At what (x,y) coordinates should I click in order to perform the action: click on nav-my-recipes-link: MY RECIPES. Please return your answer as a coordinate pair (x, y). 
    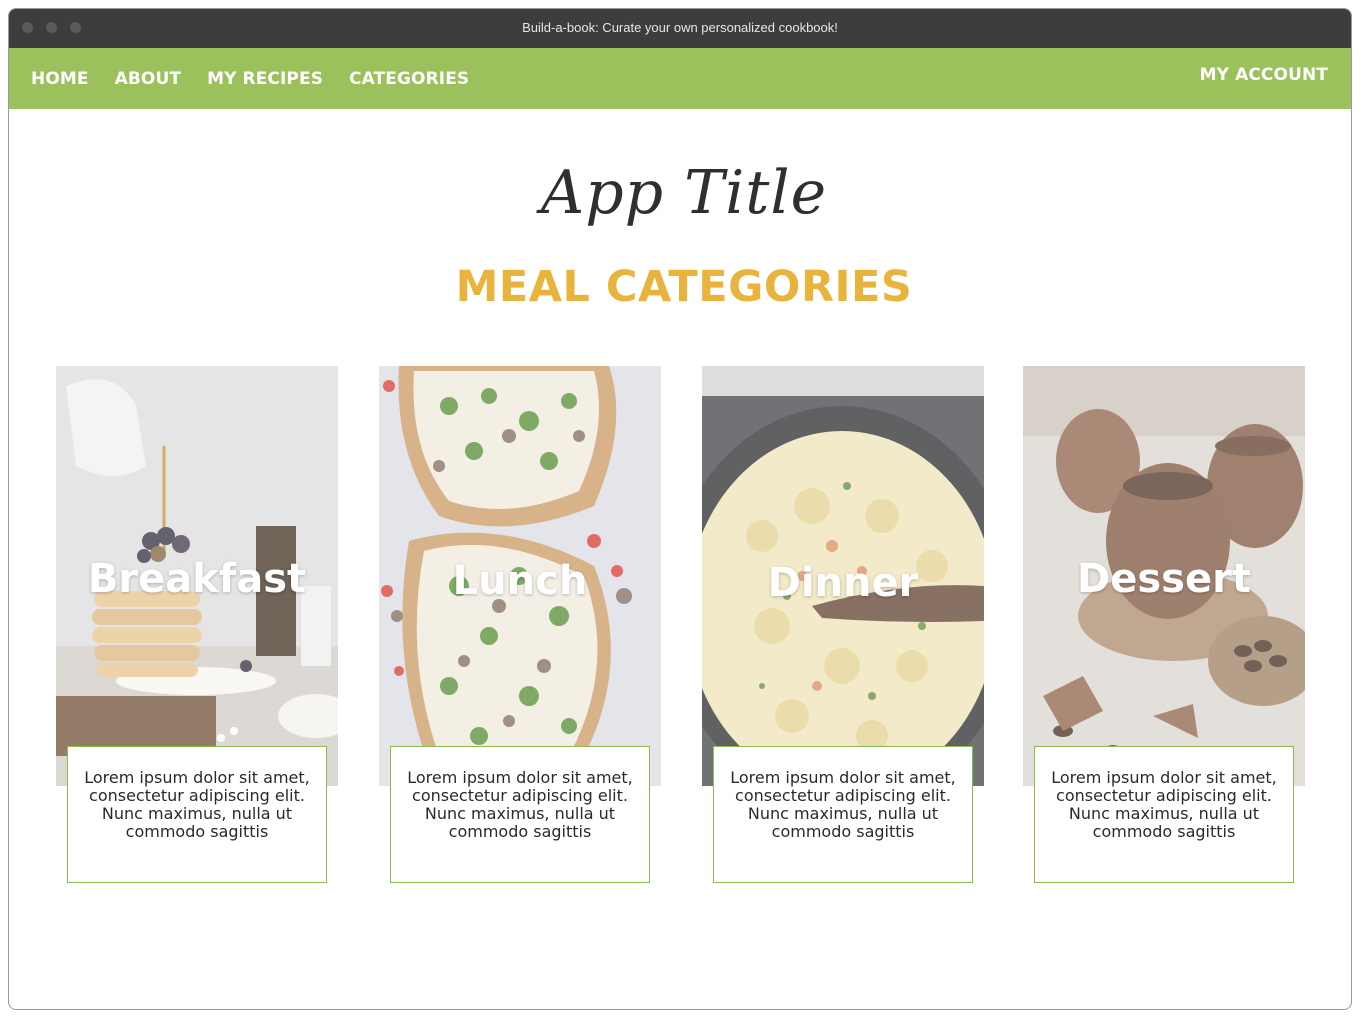
    Looking at the image, I should click on (265, 79).